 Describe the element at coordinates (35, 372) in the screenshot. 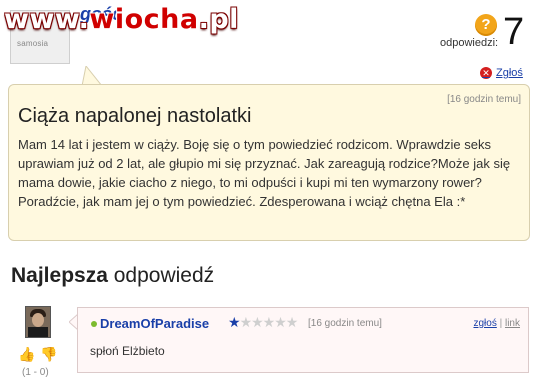

I see `vote-count: (1 - 0)` at that location.